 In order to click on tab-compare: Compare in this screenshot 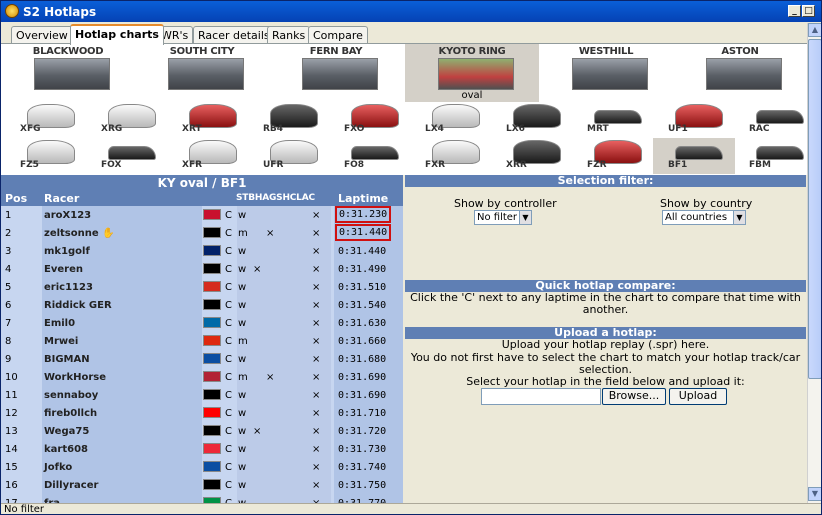, I will do `click(338, 35)`.